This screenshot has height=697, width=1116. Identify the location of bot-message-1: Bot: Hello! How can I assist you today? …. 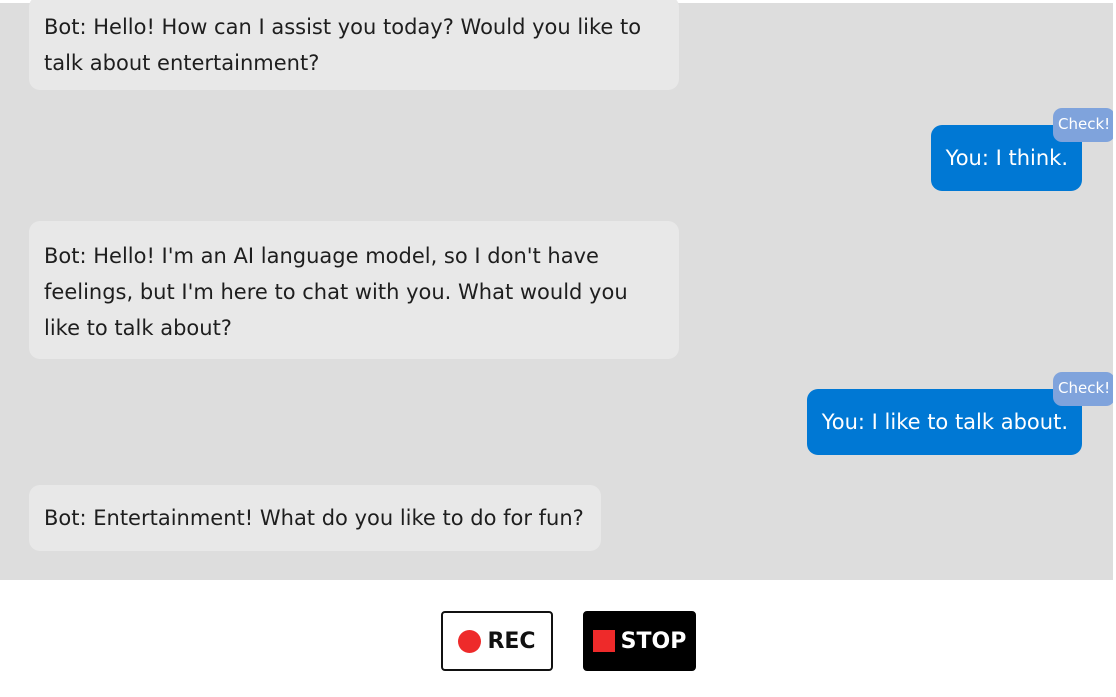
(354, 45).